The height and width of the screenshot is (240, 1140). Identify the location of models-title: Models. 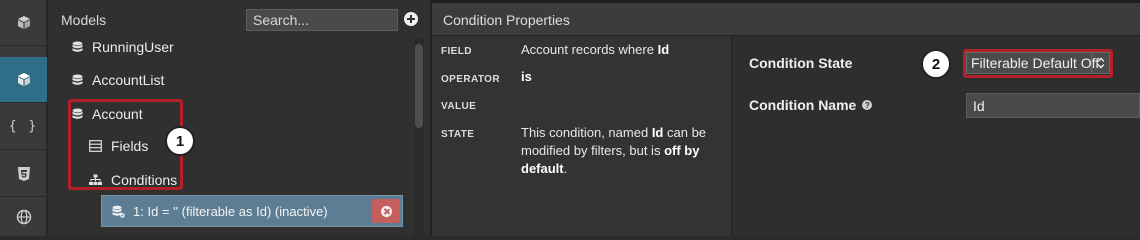
(84, 20).